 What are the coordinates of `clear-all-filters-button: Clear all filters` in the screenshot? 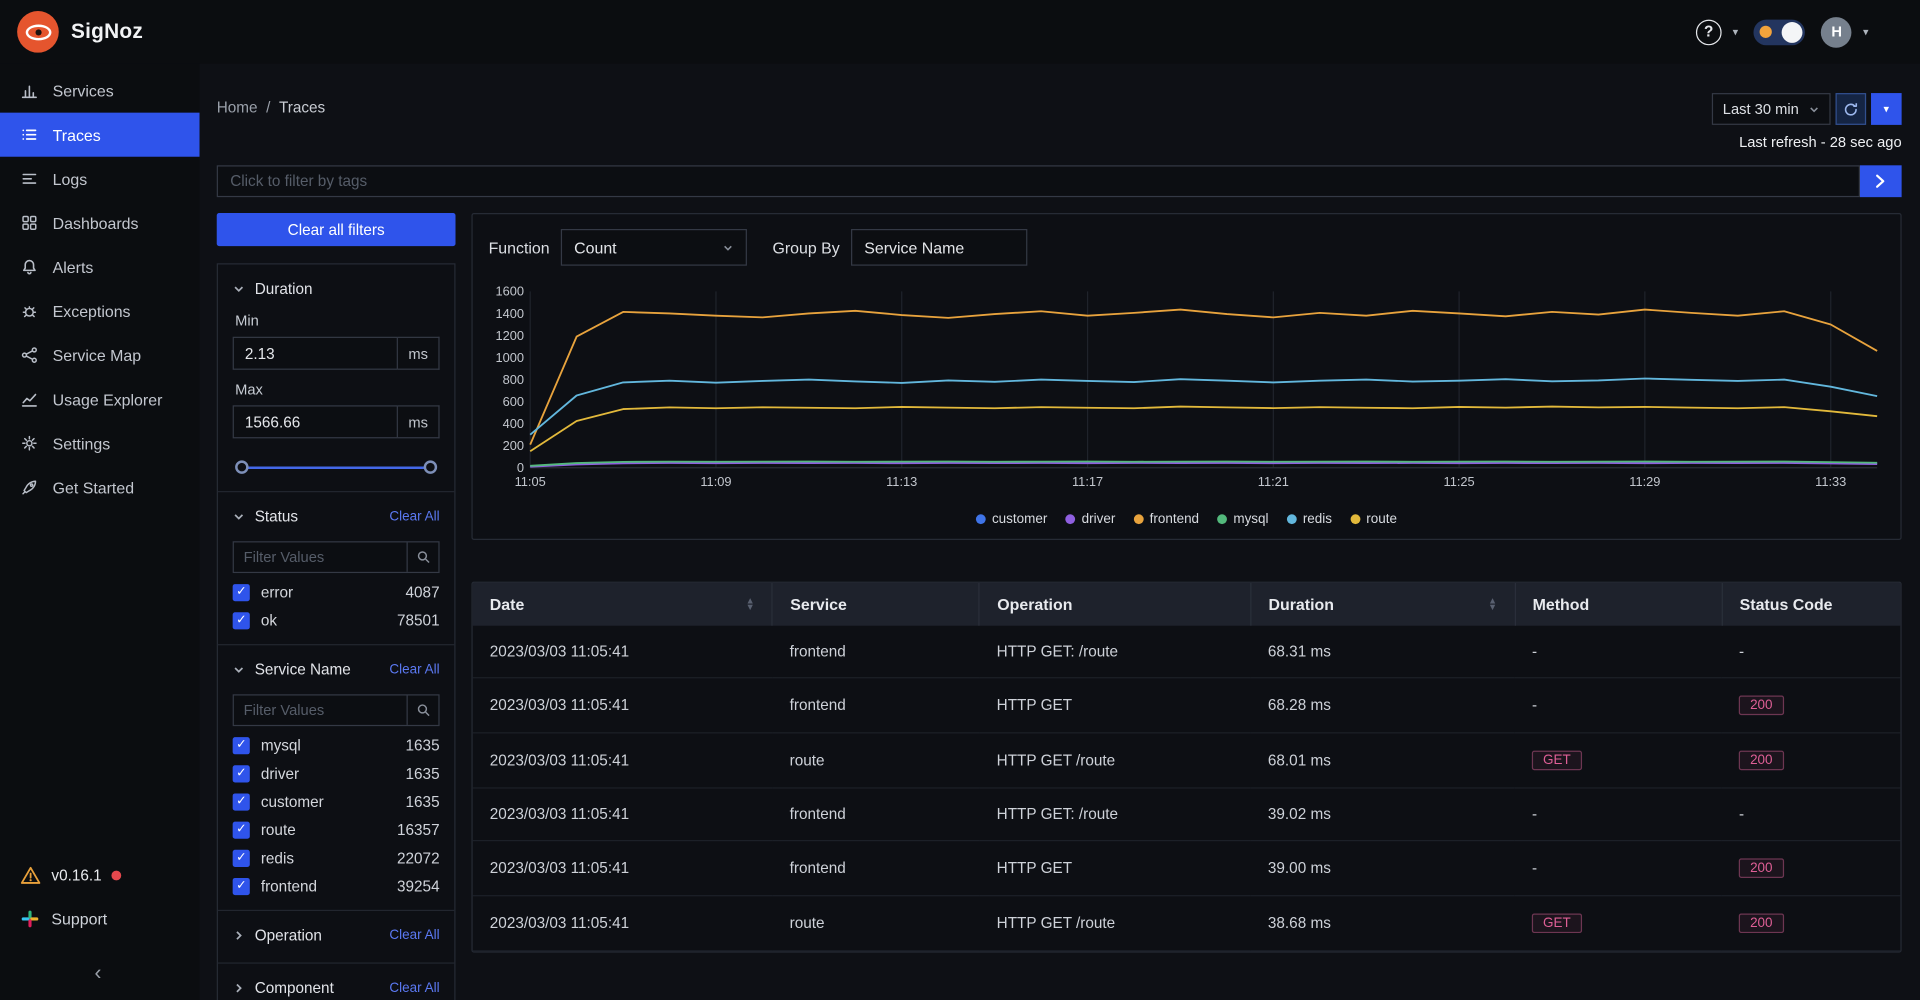 It's located at (336, 230).